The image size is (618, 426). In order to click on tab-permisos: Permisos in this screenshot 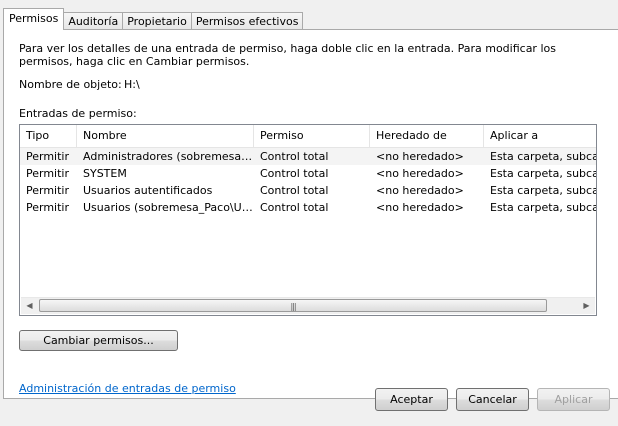, I will do `click(34, 19)`.